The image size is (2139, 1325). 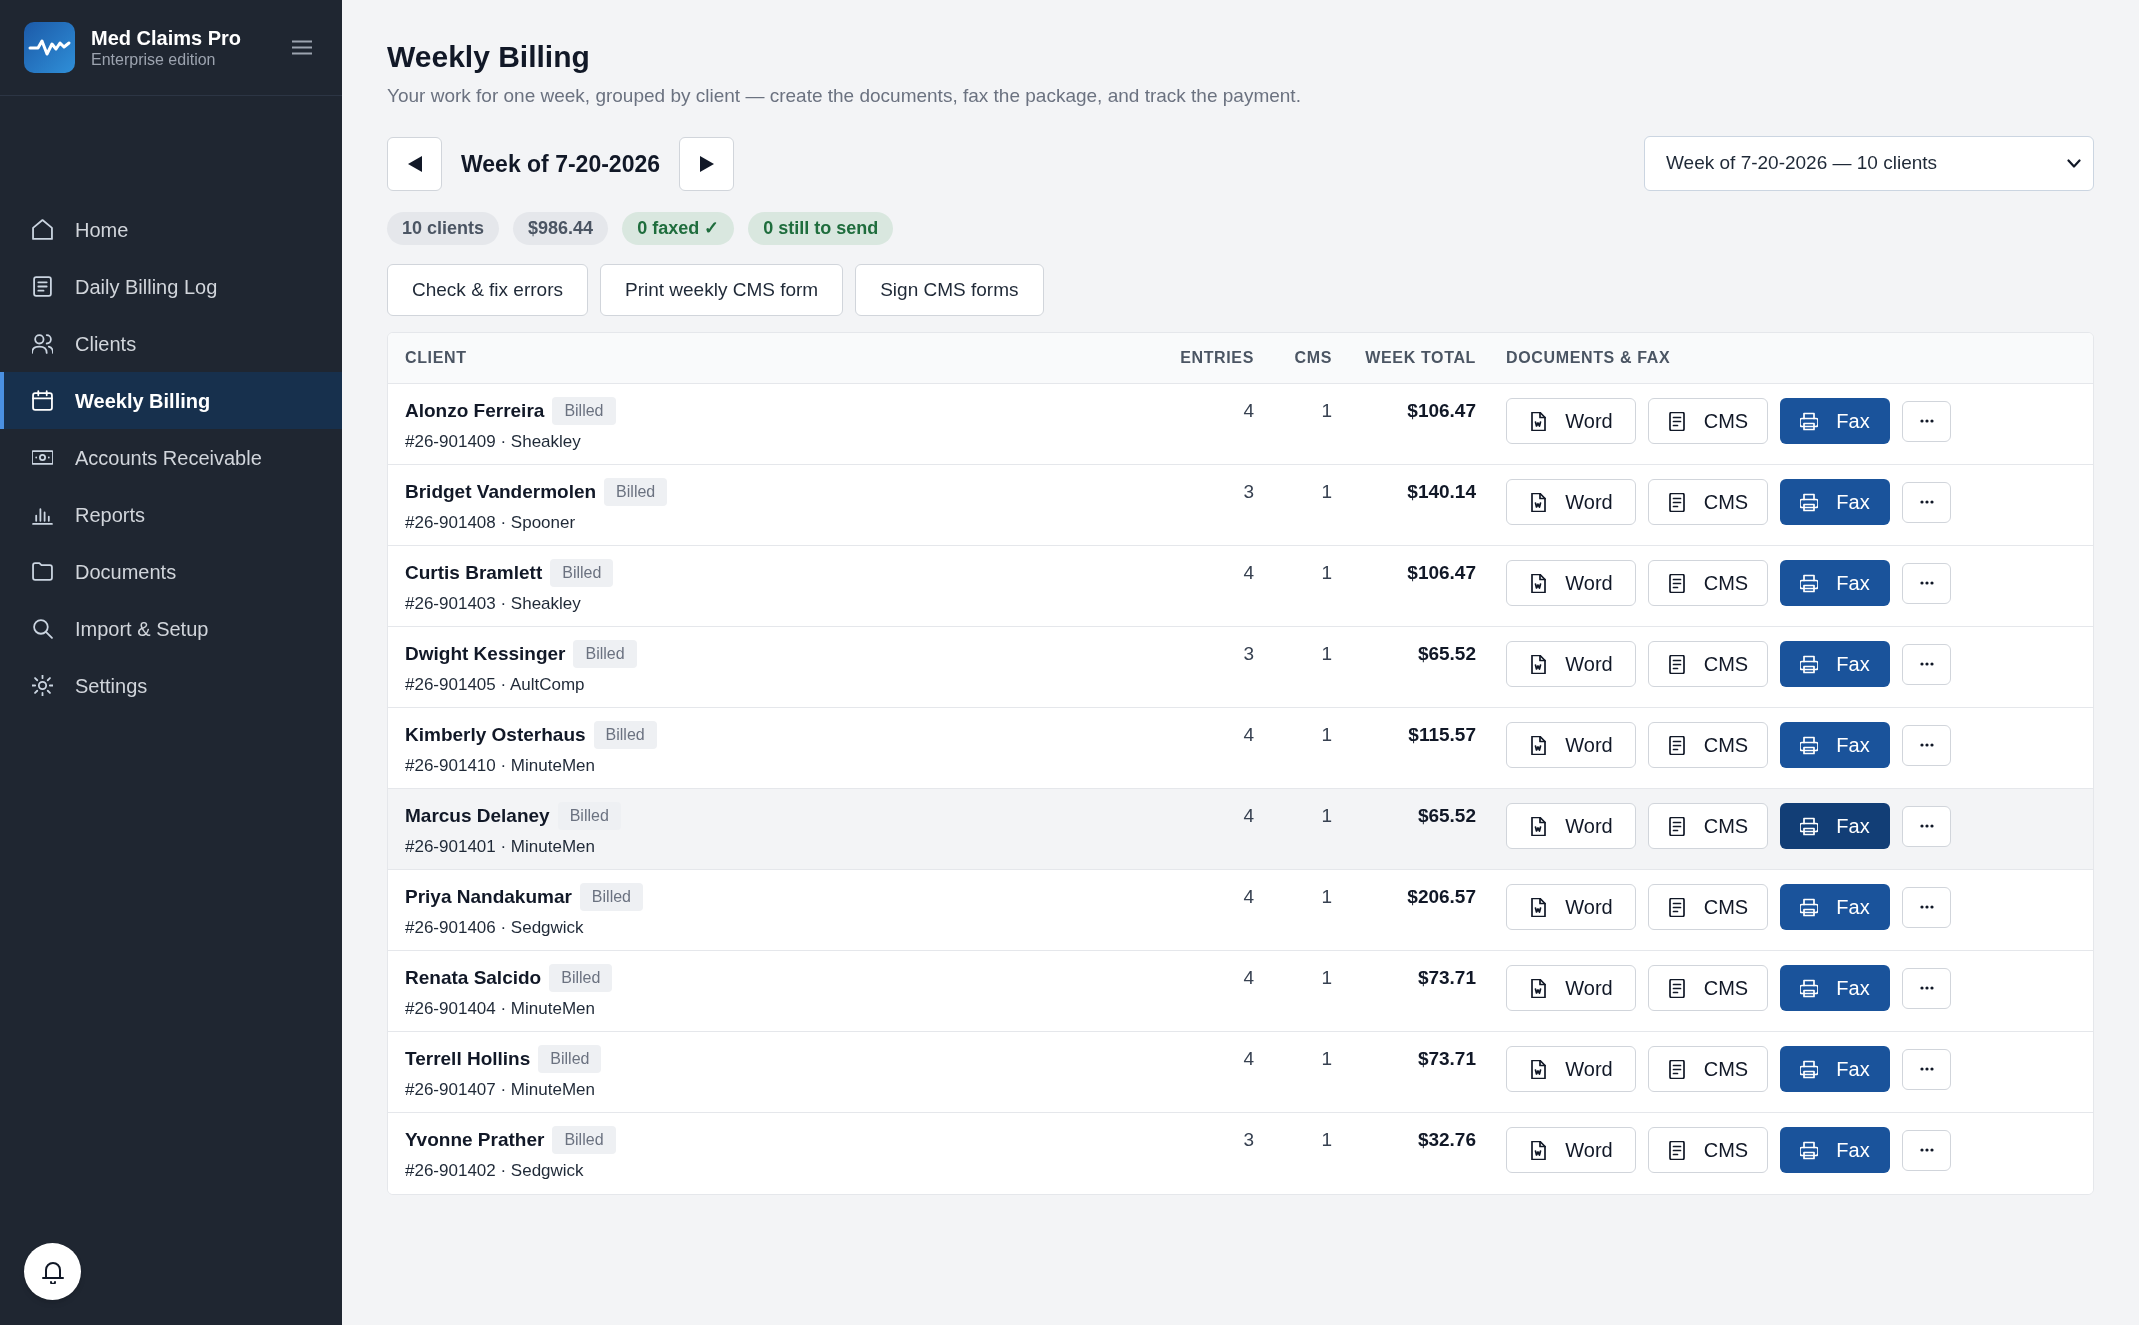 I want to click on sidebar-item: Daily Billing Log, so click(x=171, y=286).